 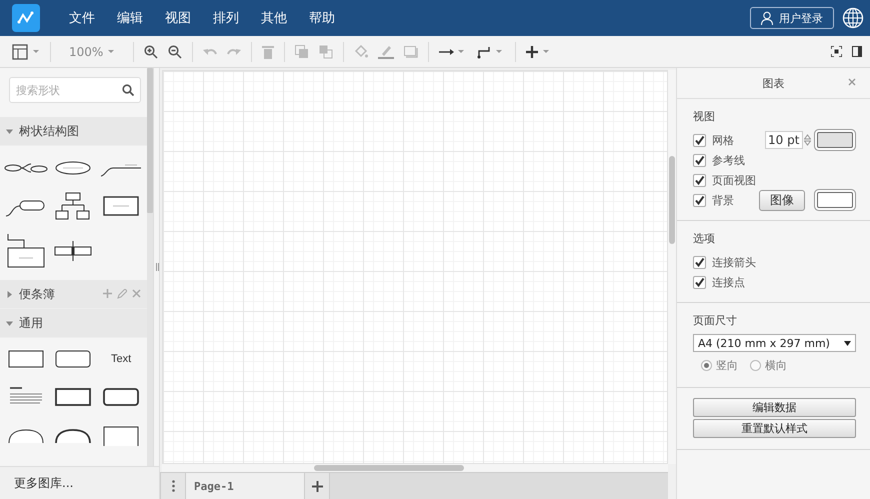 I want to click on option-label: 连接点, so click(x=729, y=282).